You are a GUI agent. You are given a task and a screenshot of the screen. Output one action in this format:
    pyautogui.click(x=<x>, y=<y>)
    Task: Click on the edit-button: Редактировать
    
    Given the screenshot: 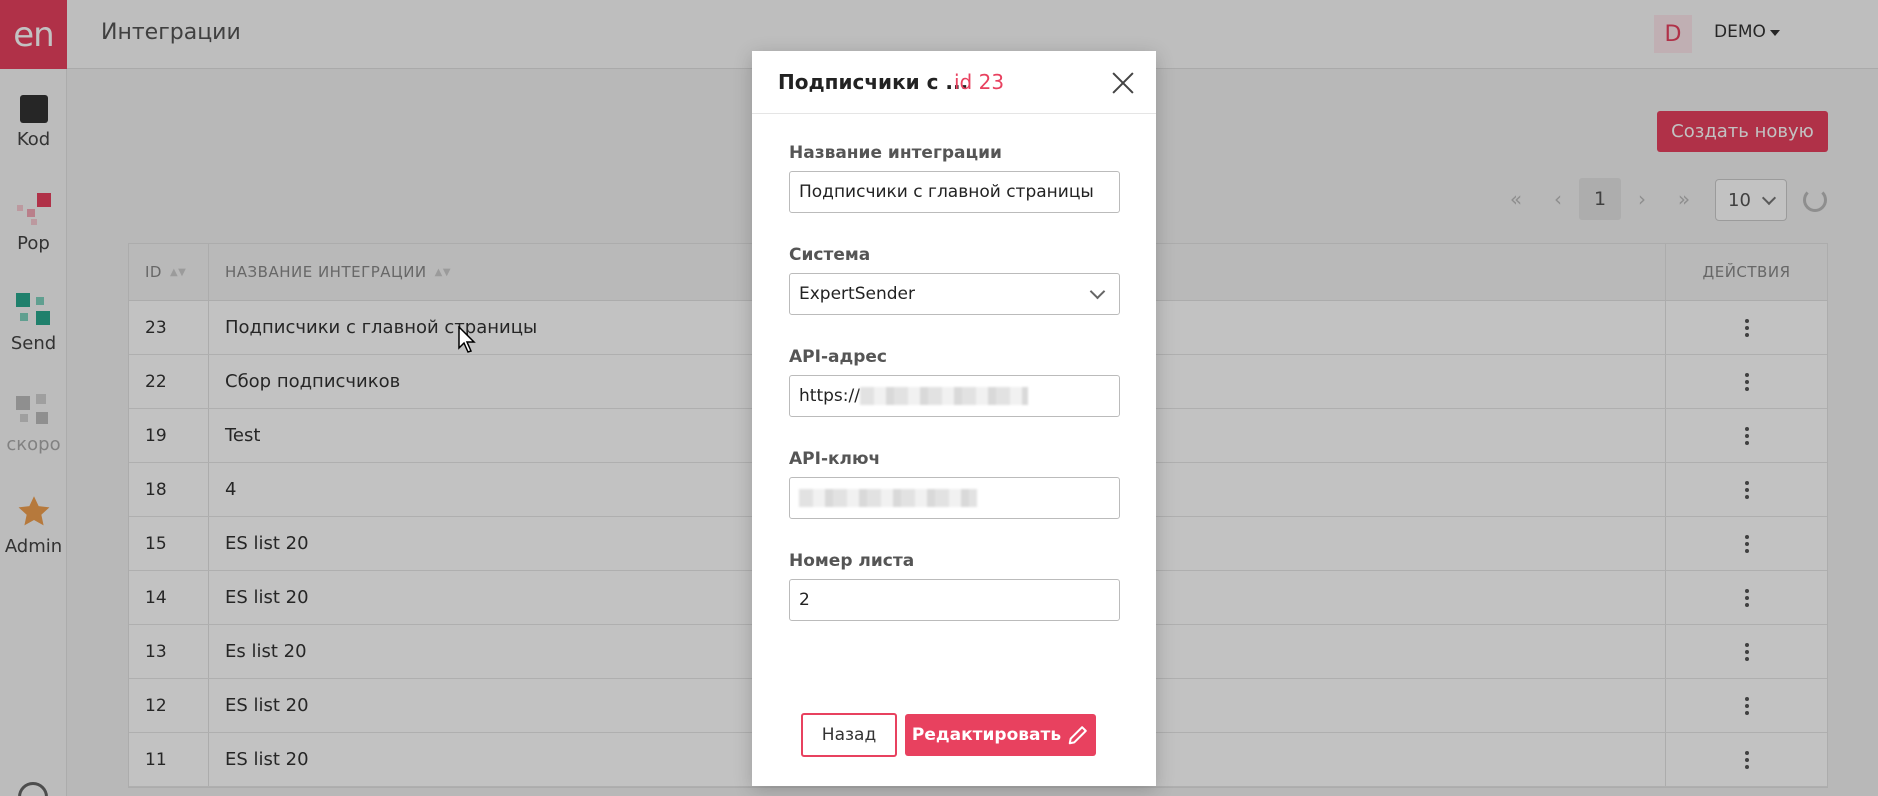 What is the action you would take?
    pyautogui.click(x=1000, y=735)
    